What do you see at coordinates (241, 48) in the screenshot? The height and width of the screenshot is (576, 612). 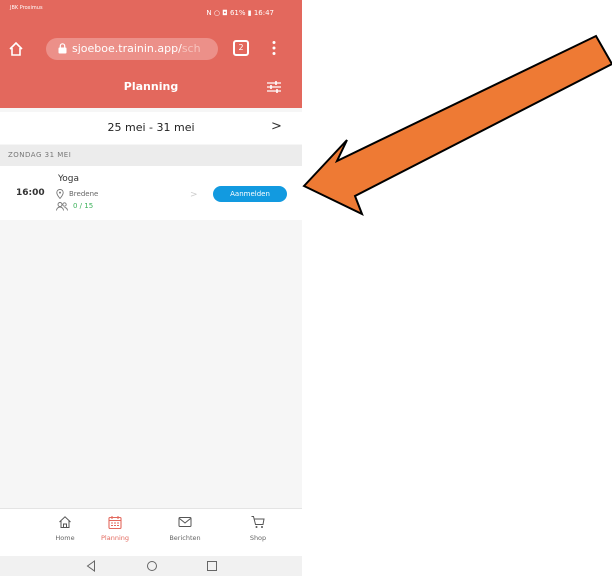 I see `tab-switcher-button: 2` at bounding box center [241, 48].